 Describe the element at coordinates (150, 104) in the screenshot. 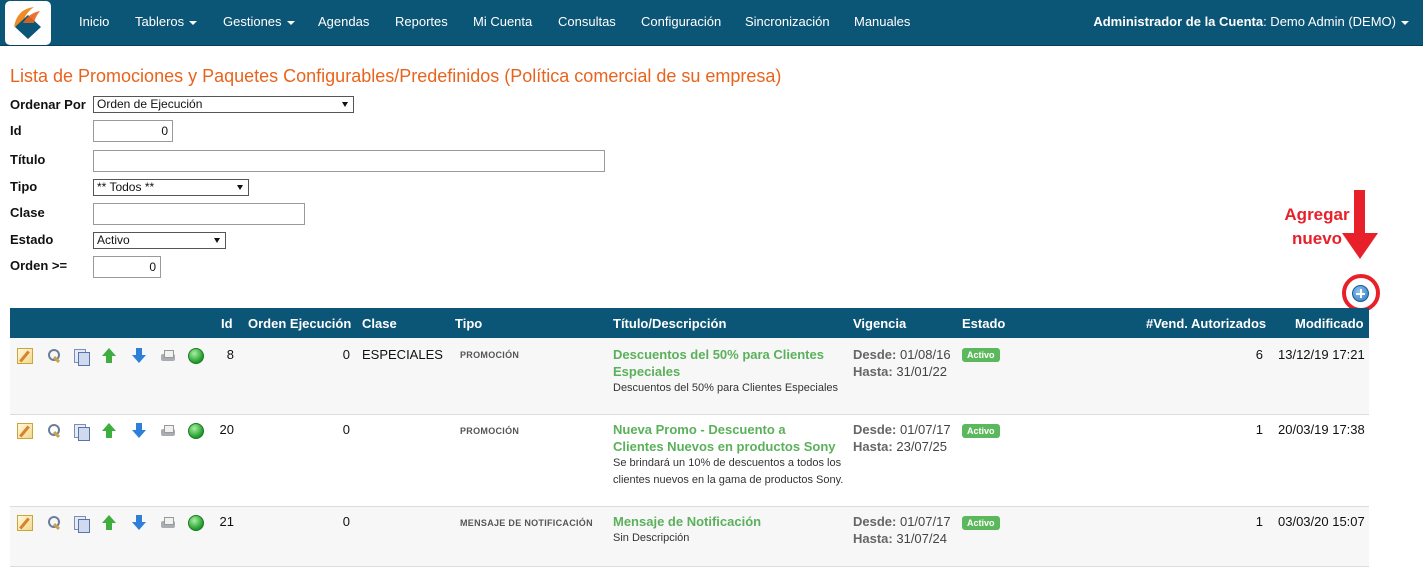

I see `ordenar-por-value: Orden de Ejecución` at that location.